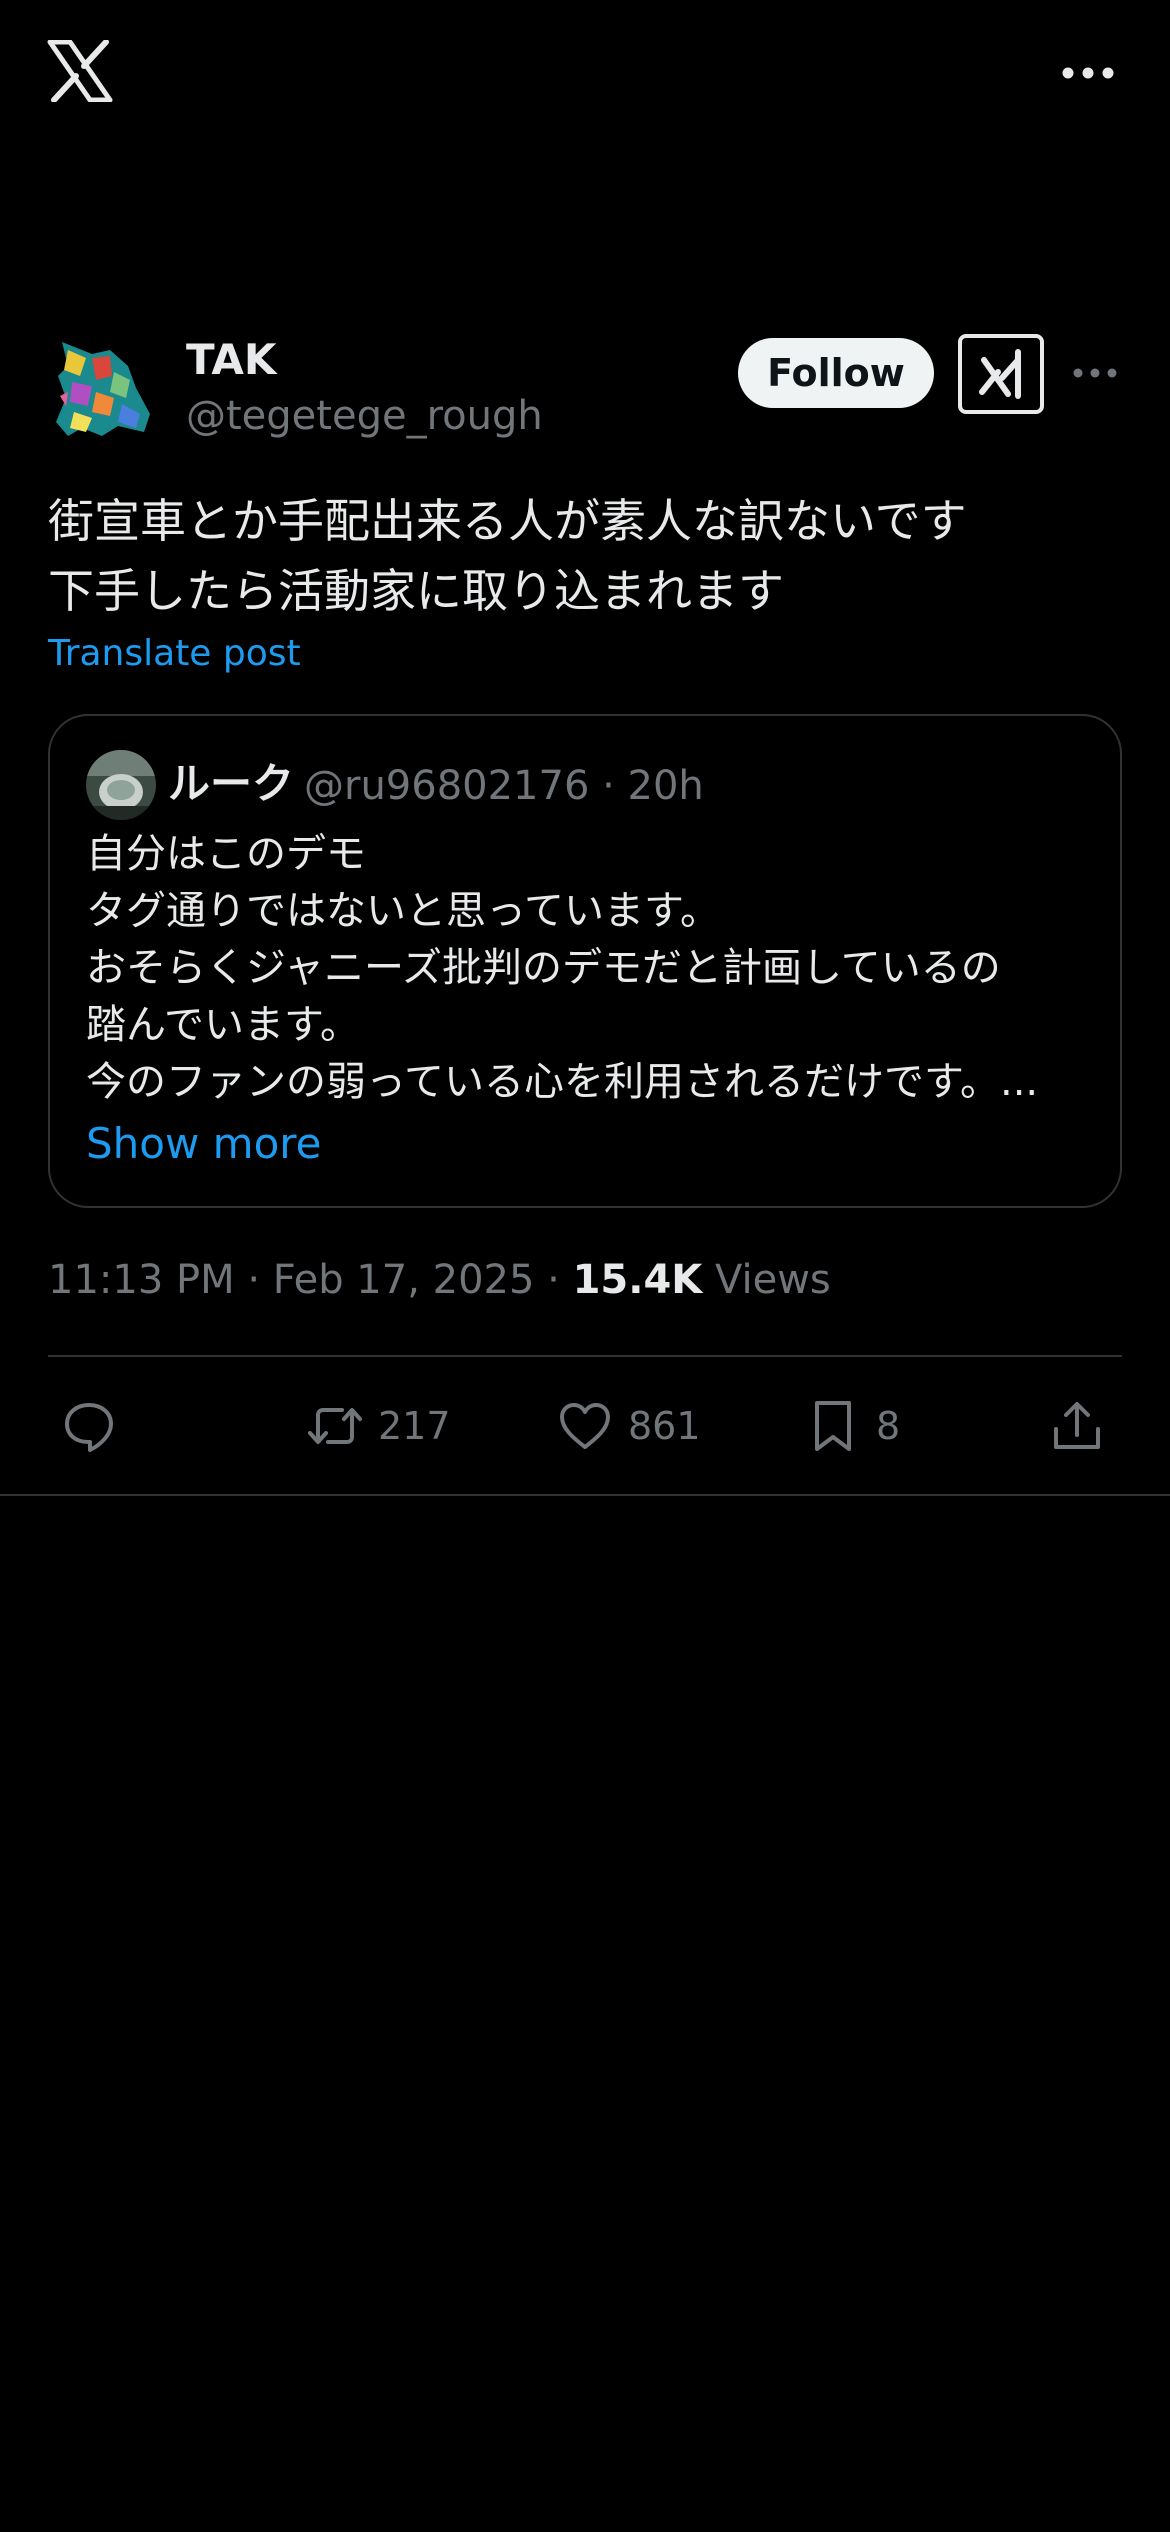 This screenshot has height=2532, width=1170. I want to click on post-text: 街宣車とか手配出来る人が素人な訳ないです 下手したら活動家に取り込まれます, so click(507, 556).